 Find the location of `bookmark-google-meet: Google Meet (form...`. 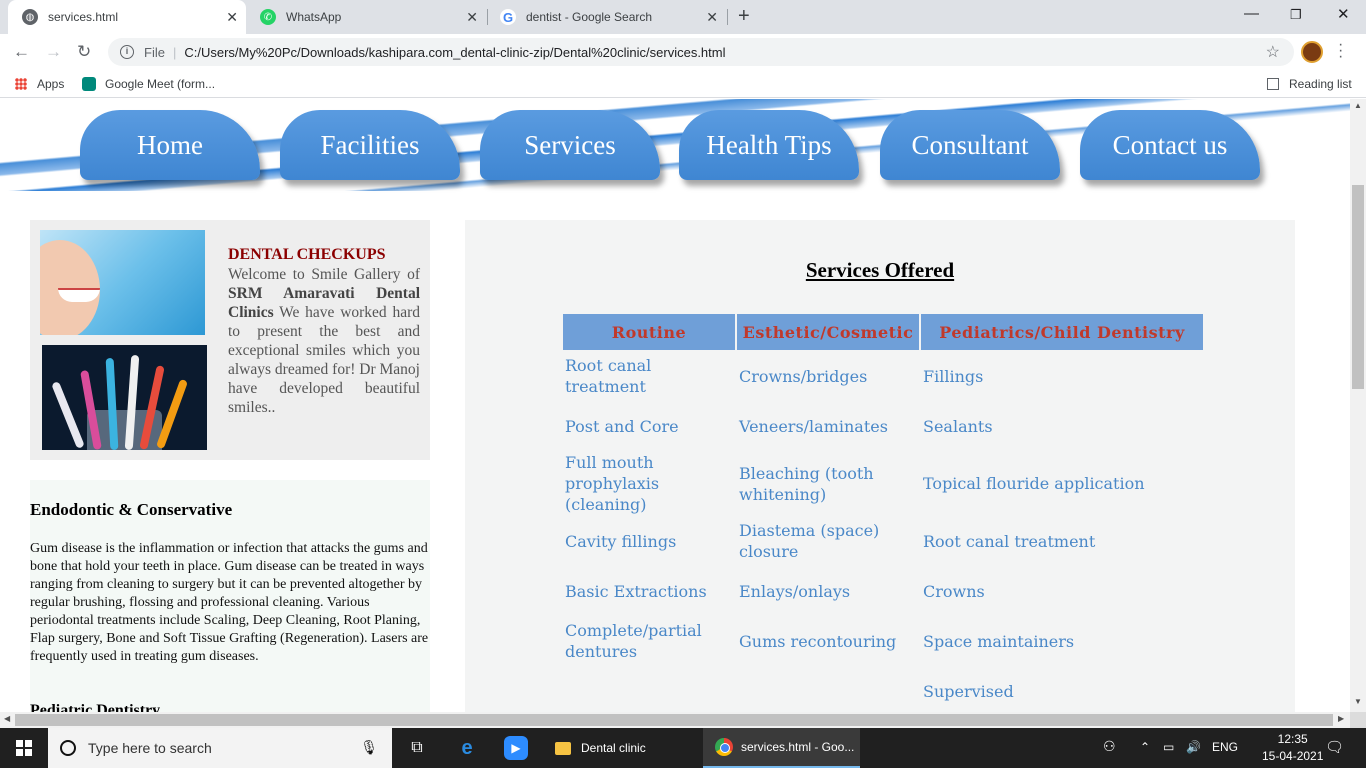

bookmark-google-meet: Google Meet (form... is located at coordinates (148, 84).